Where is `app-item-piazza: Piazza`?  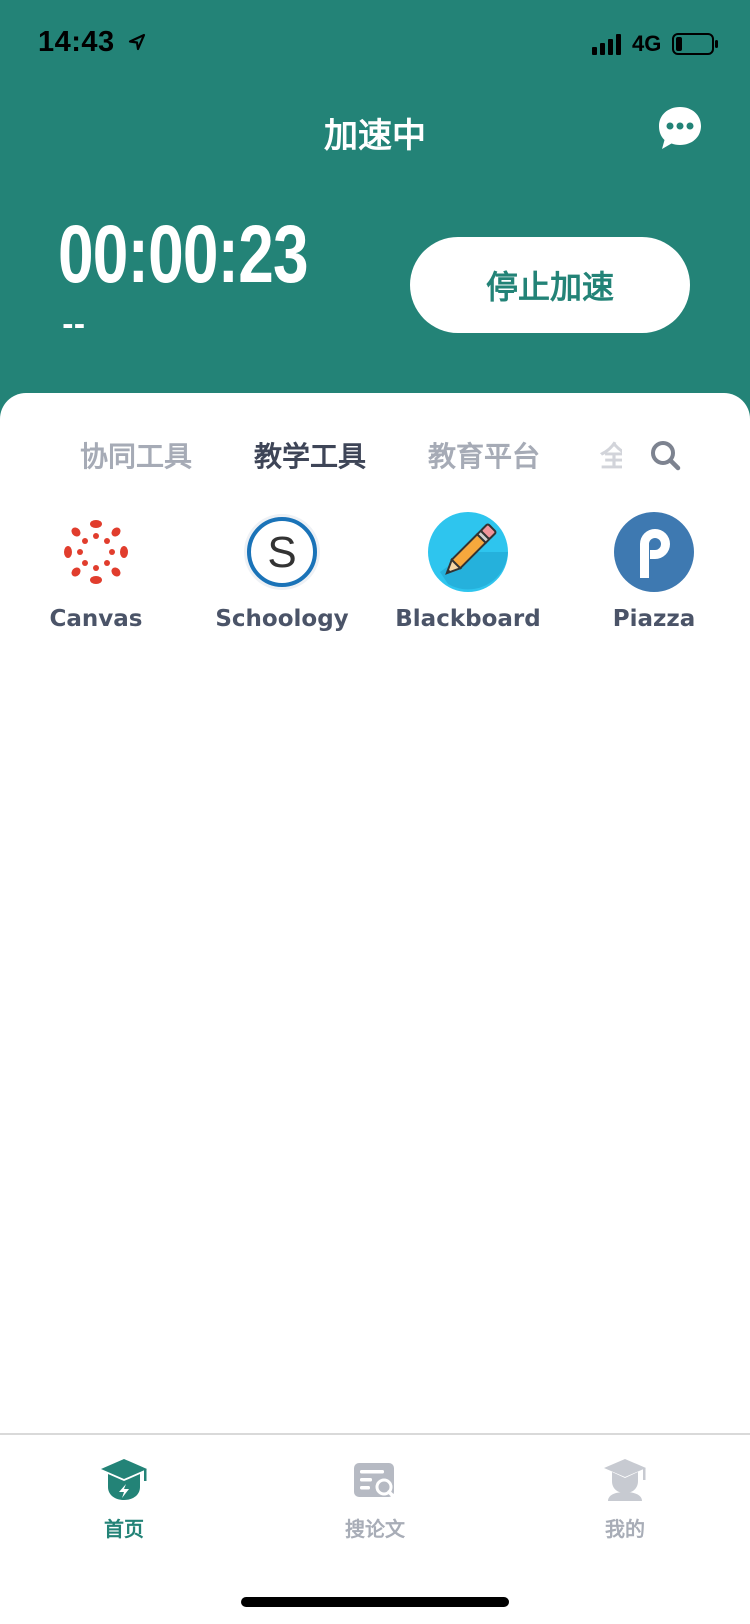 app-item-piazza: Piazza is located at coordinates (654, 572).